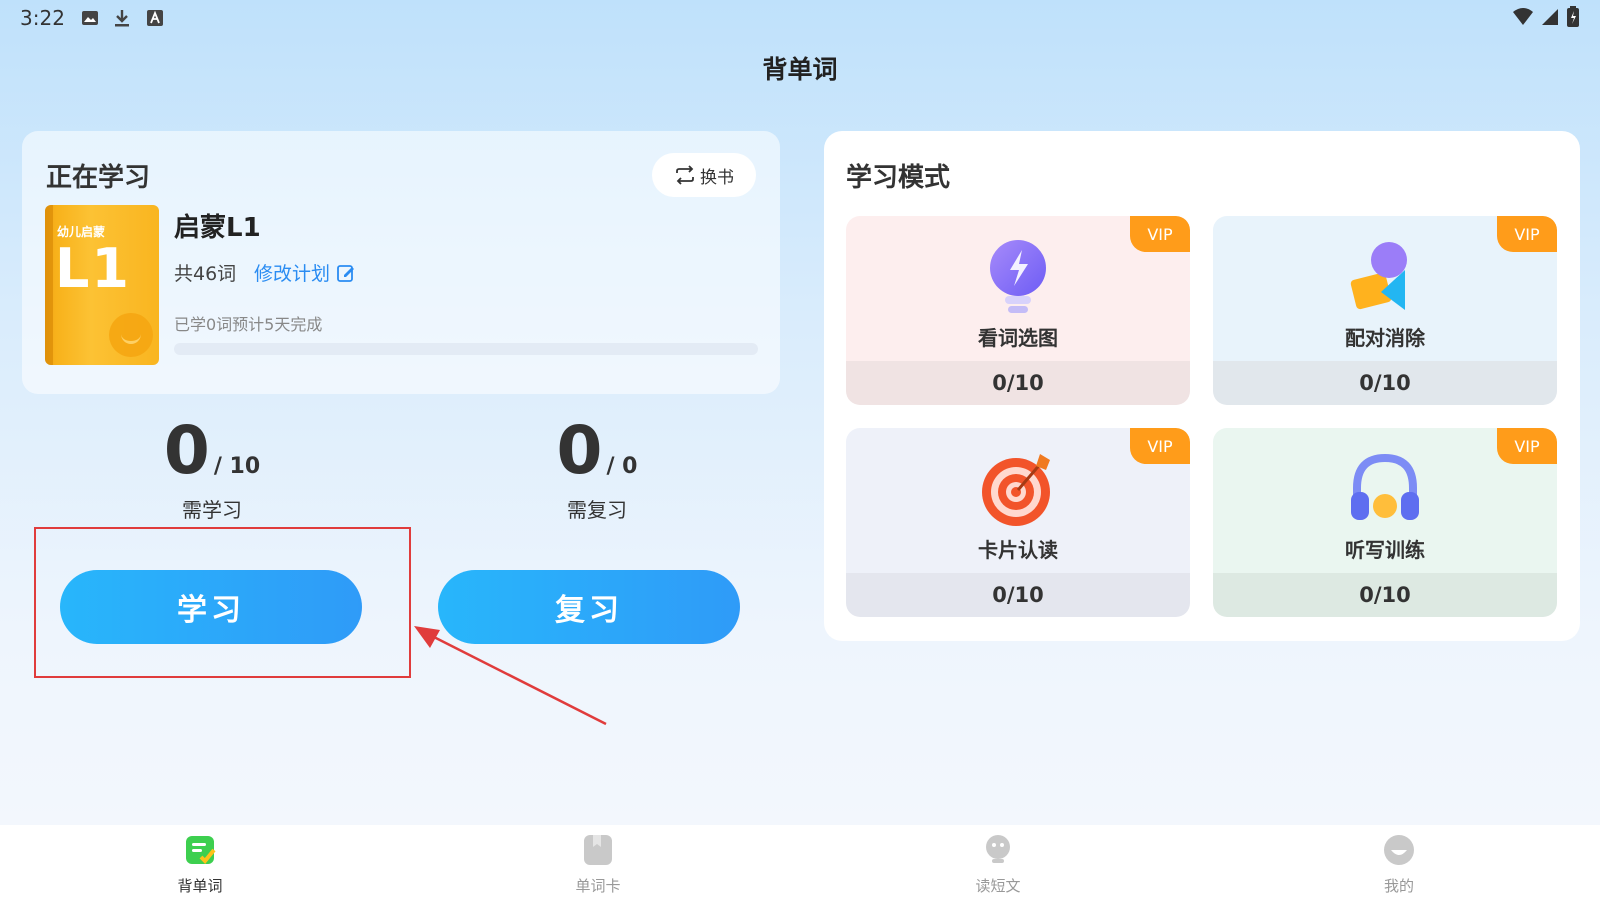 The height and width of the screenshot is (900, 1600). Describe the element at coordinates (579, 450) in the screenshot. I see `review-count: 0` at that location.